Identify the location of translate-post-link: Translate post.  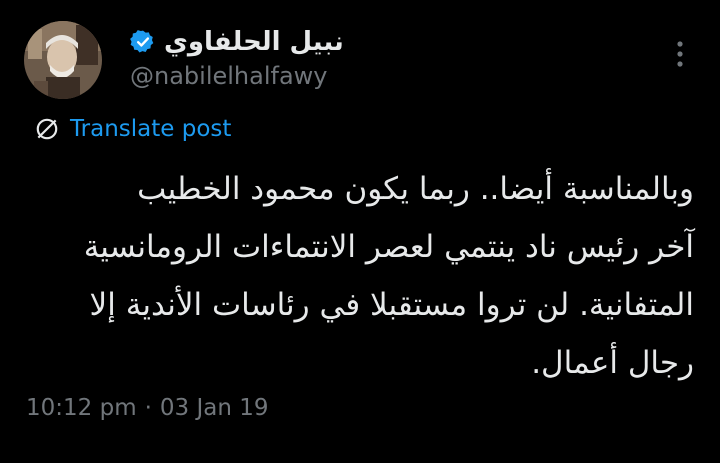
(132, 129).